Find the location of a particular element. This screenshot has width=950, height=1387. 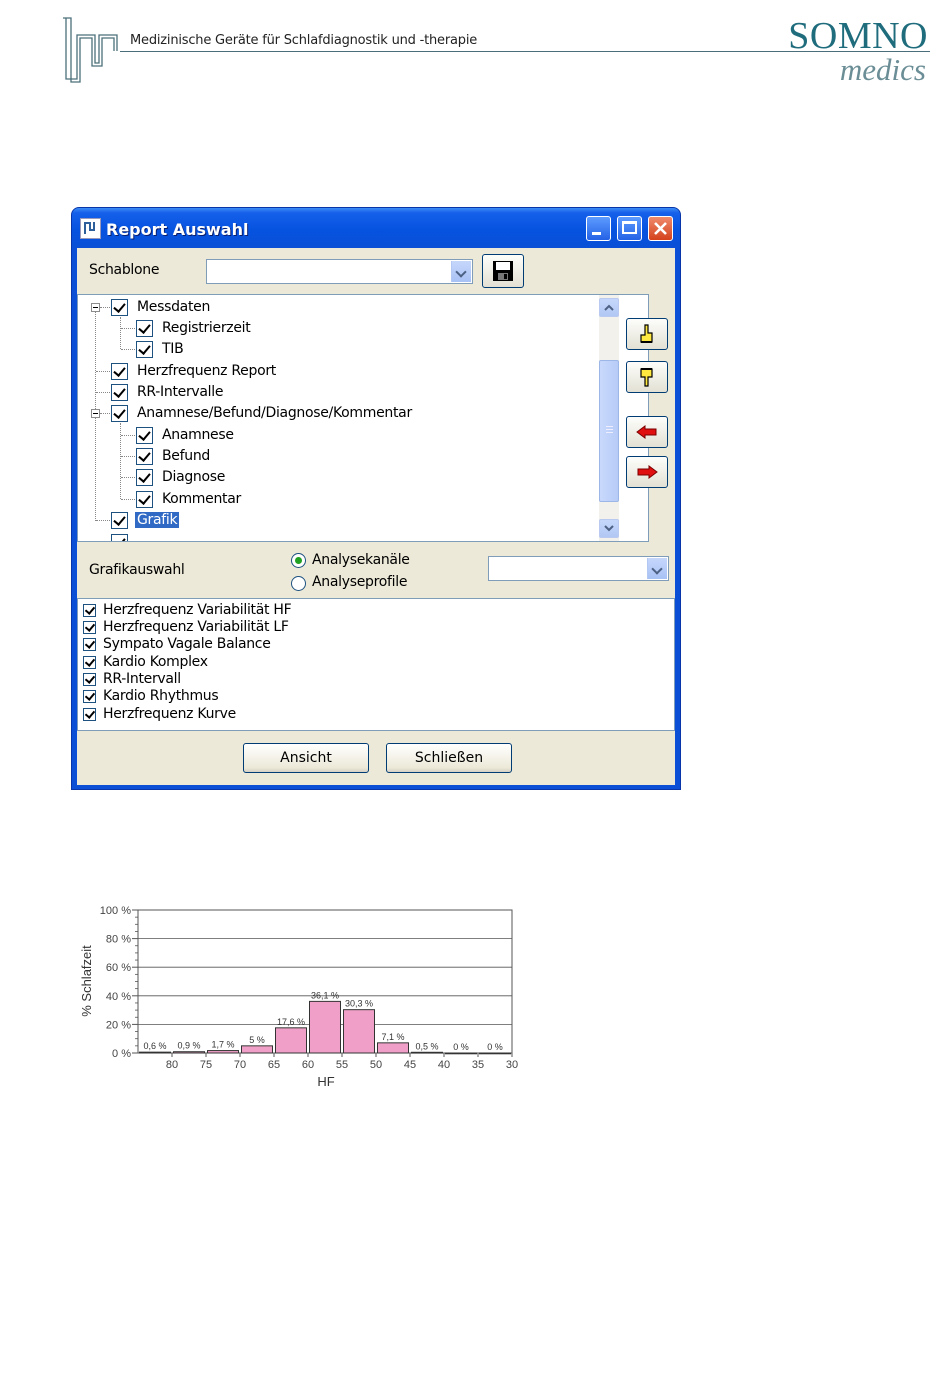

x-tick-label: 80 is located at coordinates (172, 1065).